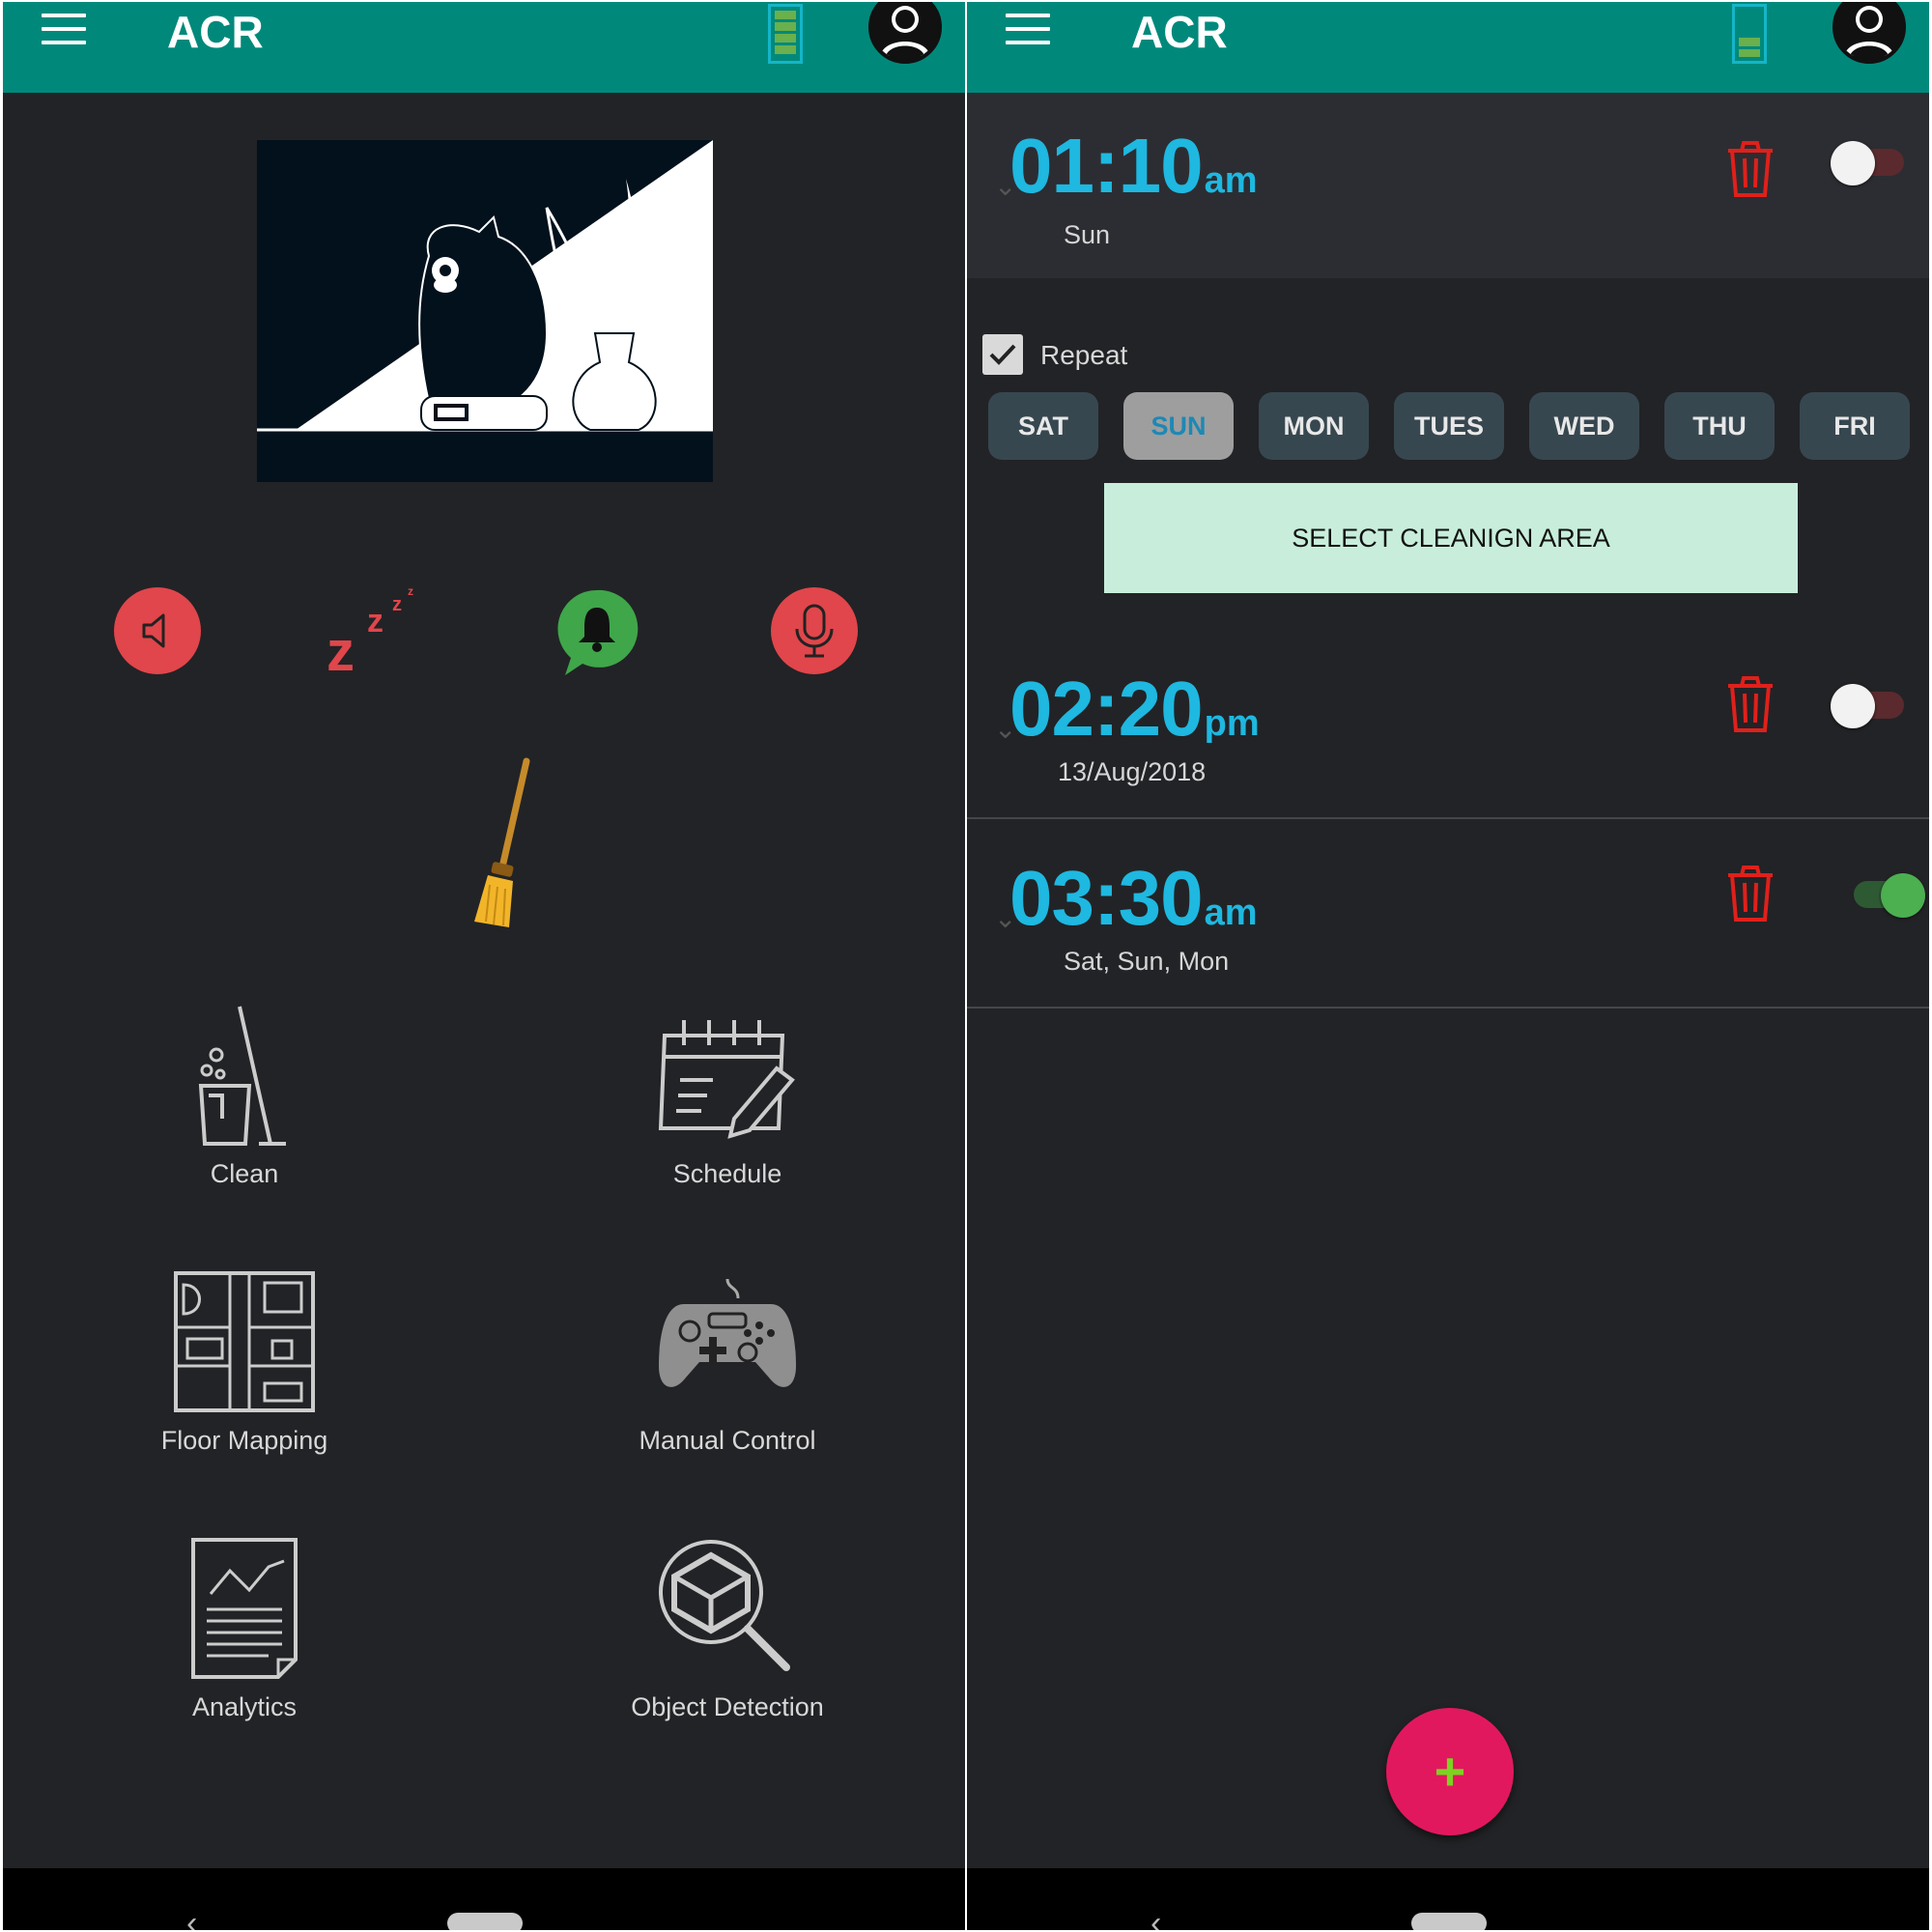  What do you see at coordinates (244, 1341) in the screenshot?
I see `floor-plan-icon` at bounding box center [244, 1341].